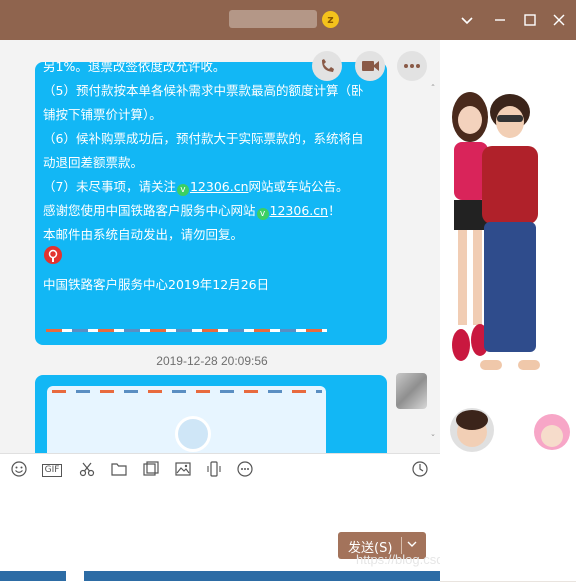 This screenshot has width=576, height=582. Describe the element at coordinates (212, 361) in the screenshot. I see `message-timestamp: 2019-12-28 20:09:56` at that location.